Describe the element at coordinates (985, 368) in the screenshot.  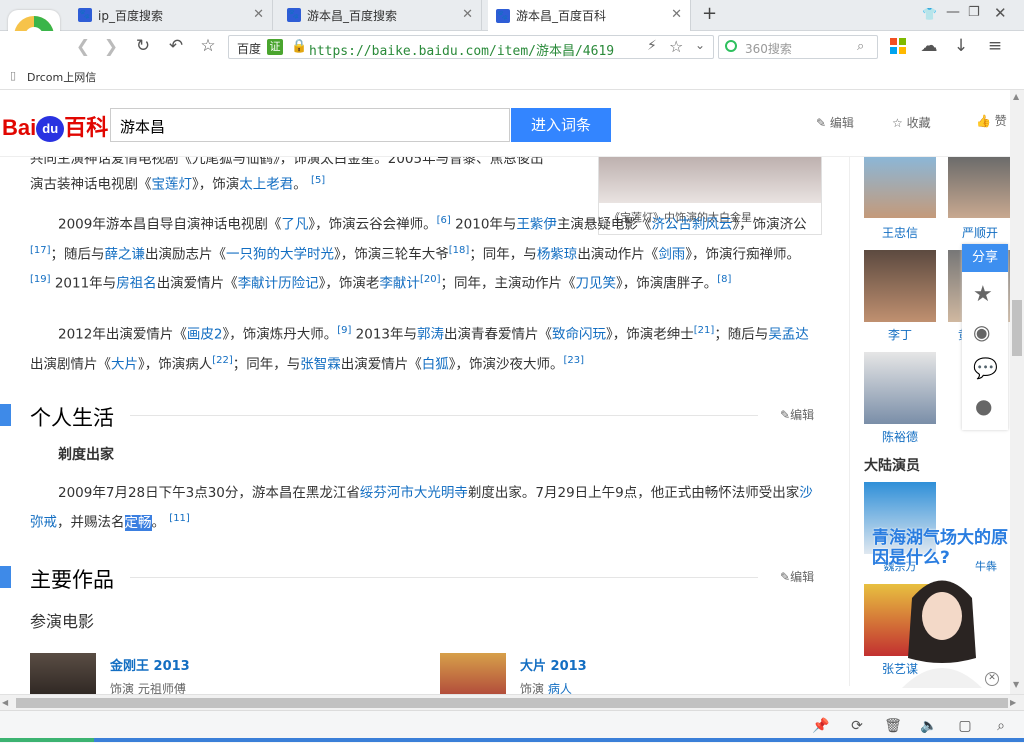
I see `wechat-icon: 💬` at that location.